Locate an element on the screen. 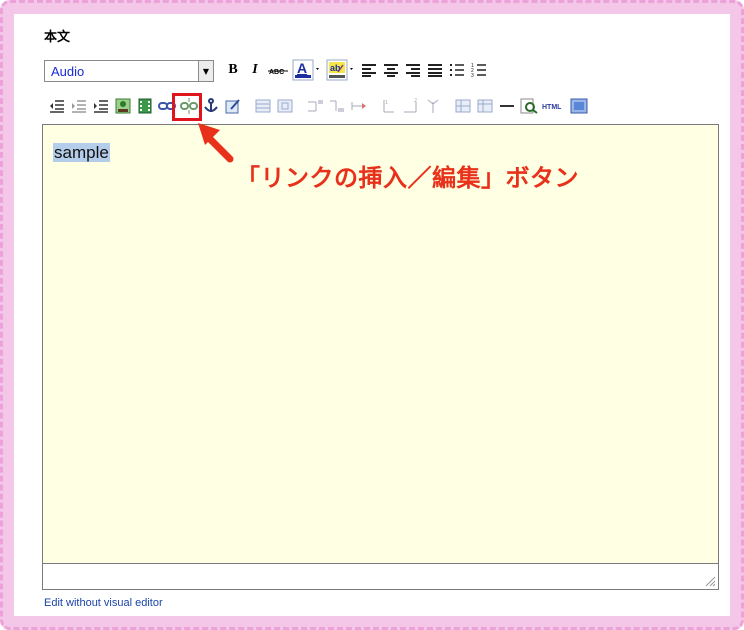 The width and height of the screenshot is (744, 630). insert-col-icon is located at coordinates (337, 106).